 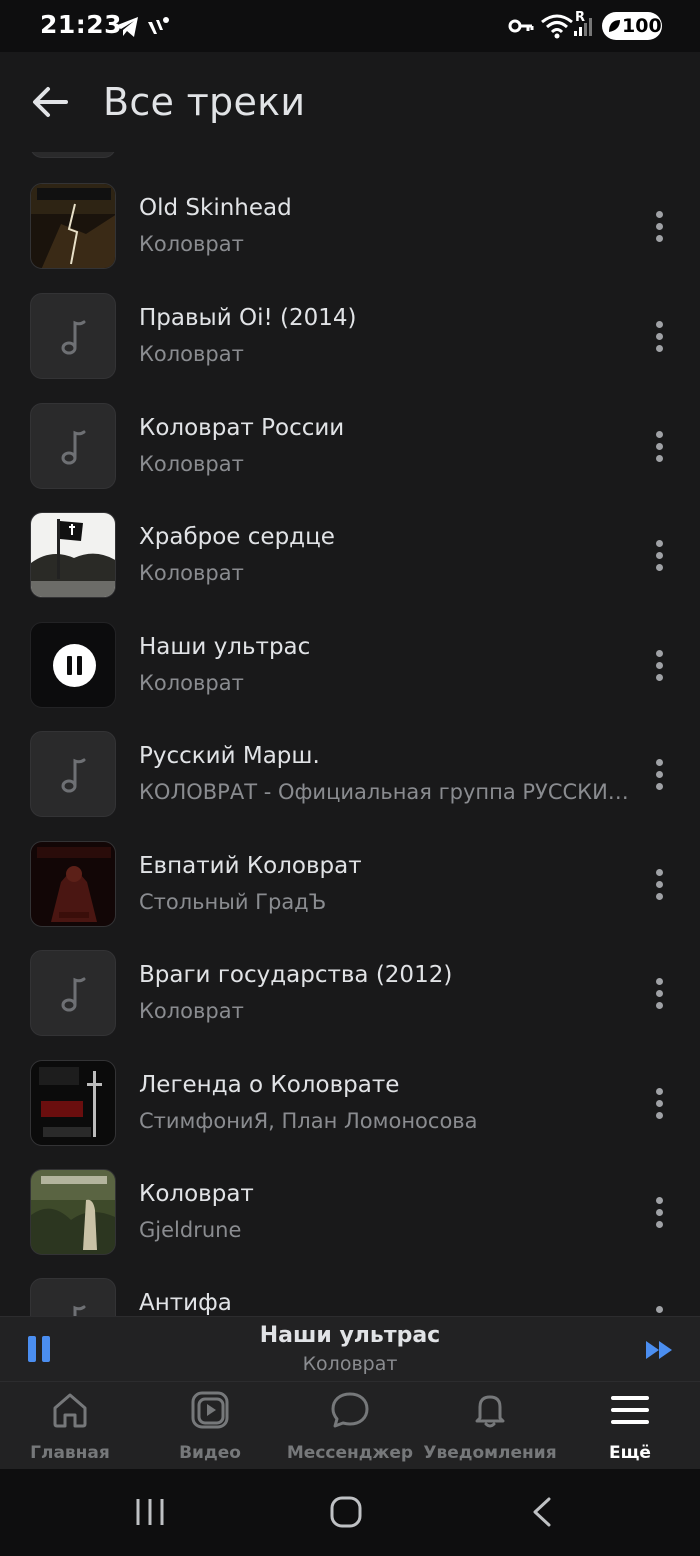 I want to click on chat-icon, so click(x=350, y=1410).